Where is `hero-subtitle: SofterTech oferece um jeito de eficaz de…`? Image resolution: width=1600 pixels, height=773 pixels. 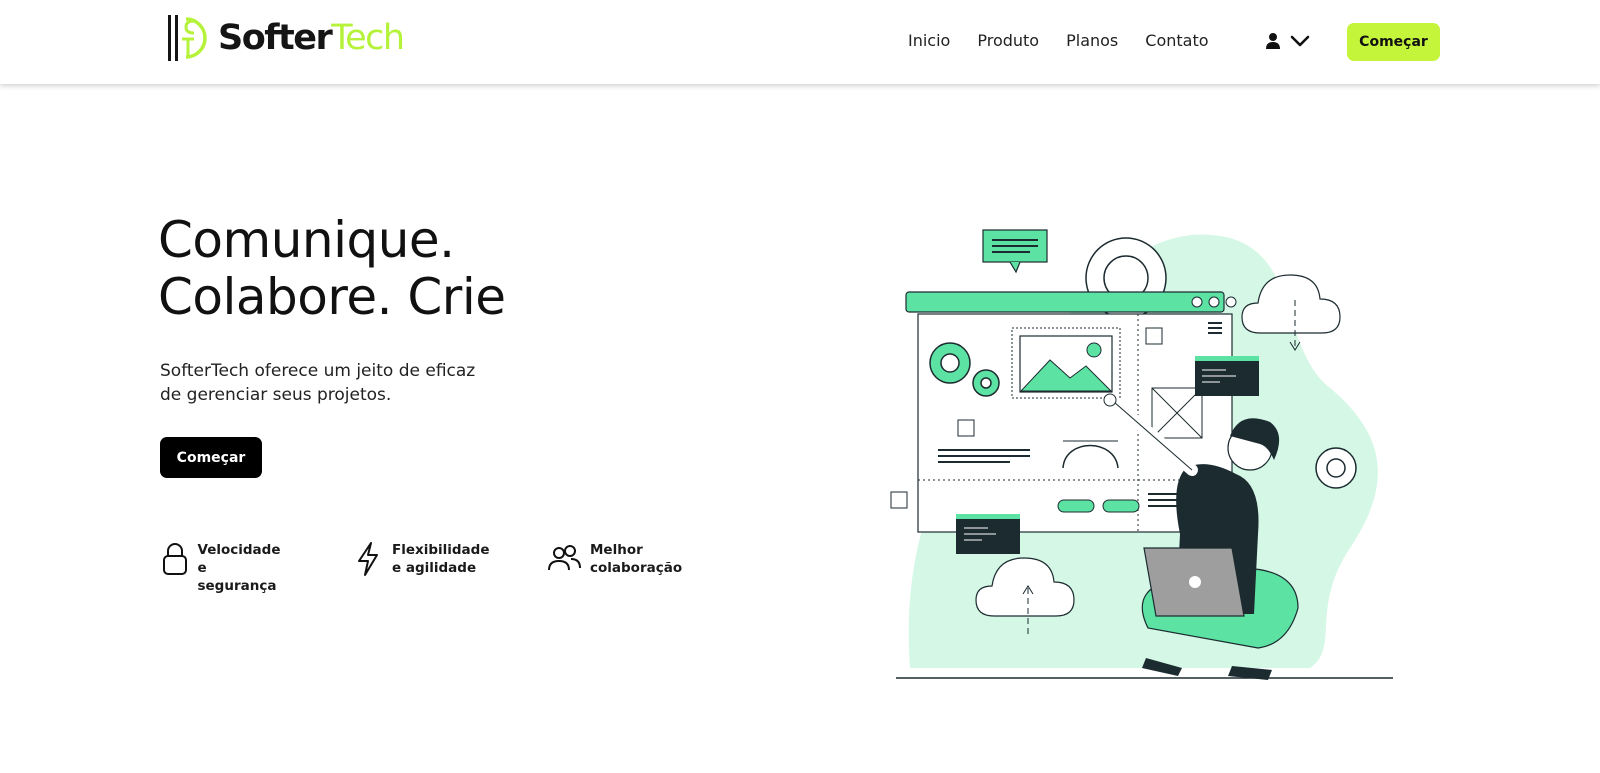 hero-subtitle: SofterTech oferece um jeito de eficaz de… is located at coordinates (350, 383).